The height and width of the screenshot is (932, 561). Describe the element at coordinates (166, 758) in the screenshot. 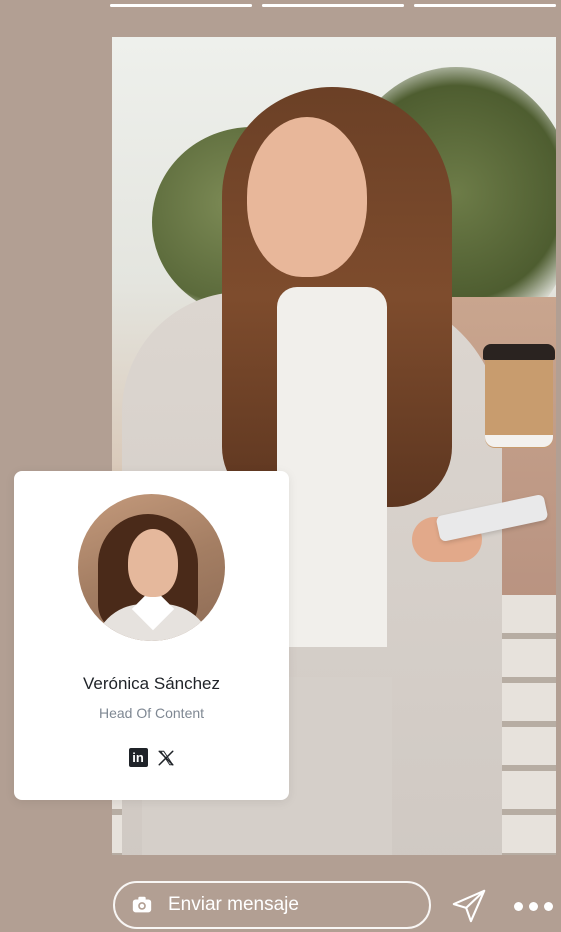

I see `x-icon` at that location.